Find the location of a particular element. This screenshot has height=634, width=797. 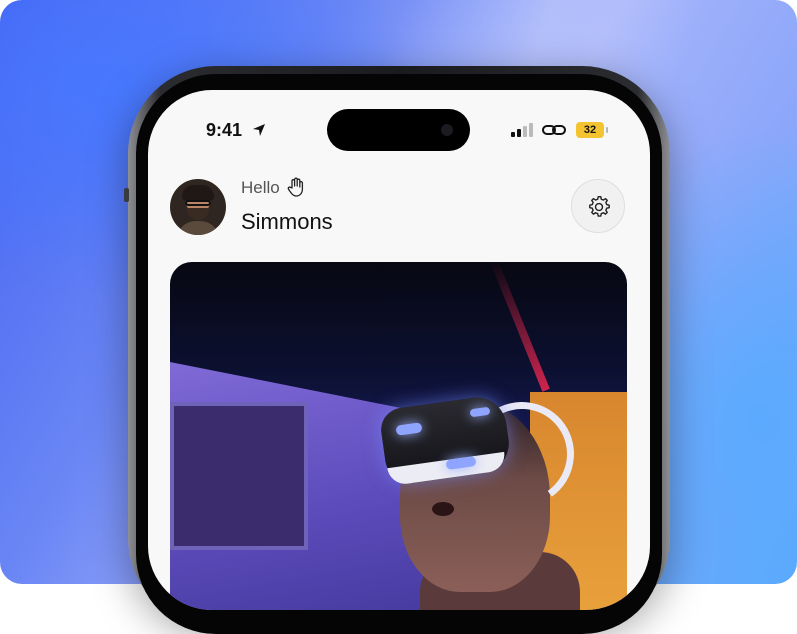

background-sign is located at coordinates (239, 476).